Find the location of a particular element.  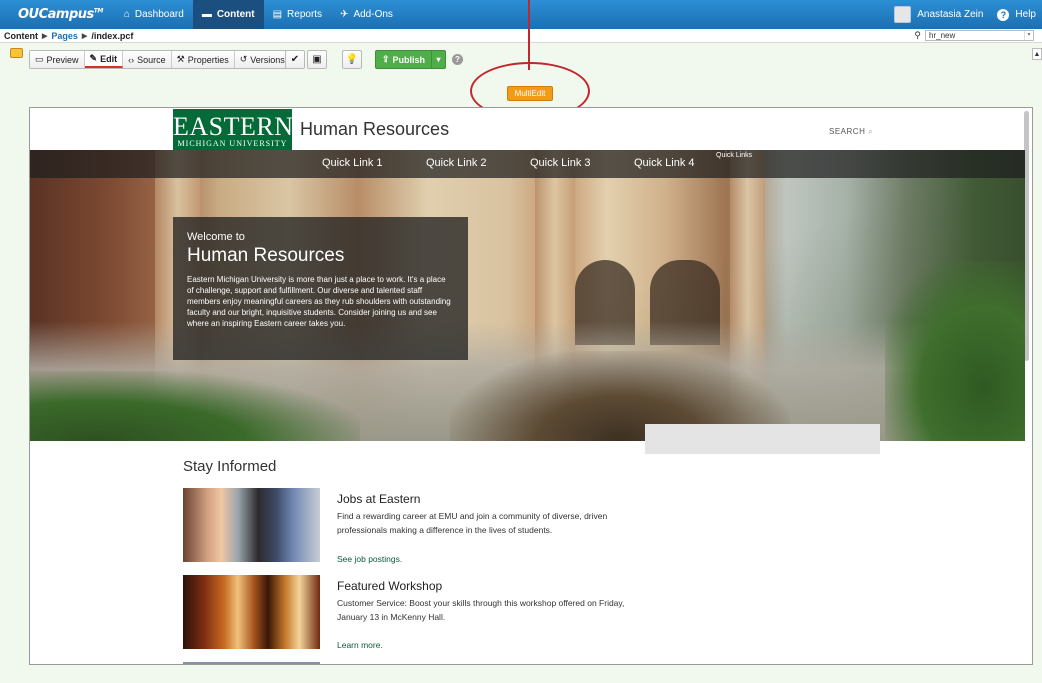

third-card-image is located at coordinates (251, 663).